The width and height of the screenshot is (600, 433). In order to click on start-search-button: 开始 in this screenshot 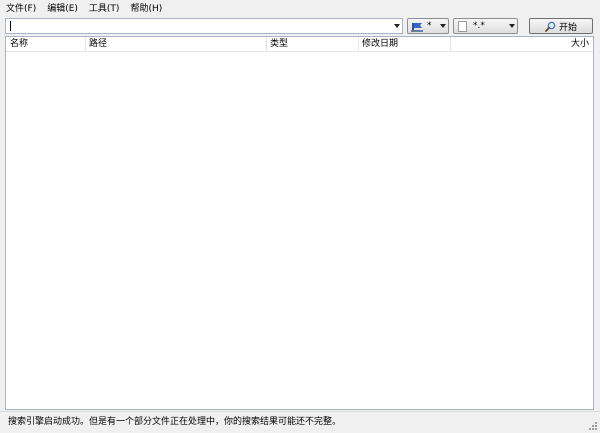, I will do `click(561, 26)`.